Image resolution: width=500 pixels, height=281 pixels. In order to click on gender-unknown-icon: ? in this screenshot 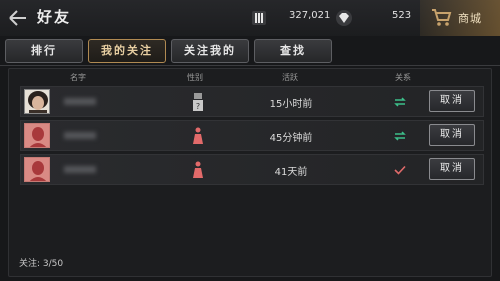, I will do `click(198, 102)`.